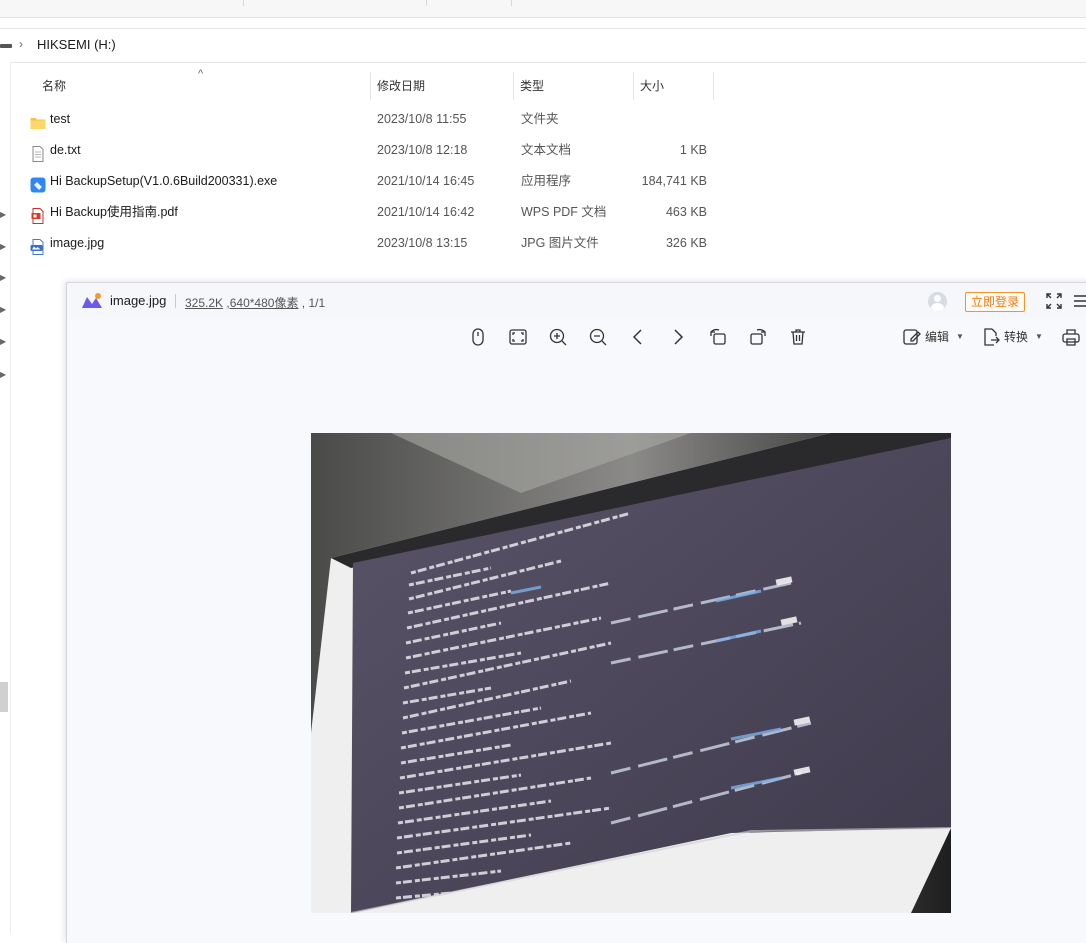 Image resolution: width=1086 pixels, height=943 pixels. Describe the element at coordinates (1078, 301) in the screenshot. I see `menu-icon` at that location.